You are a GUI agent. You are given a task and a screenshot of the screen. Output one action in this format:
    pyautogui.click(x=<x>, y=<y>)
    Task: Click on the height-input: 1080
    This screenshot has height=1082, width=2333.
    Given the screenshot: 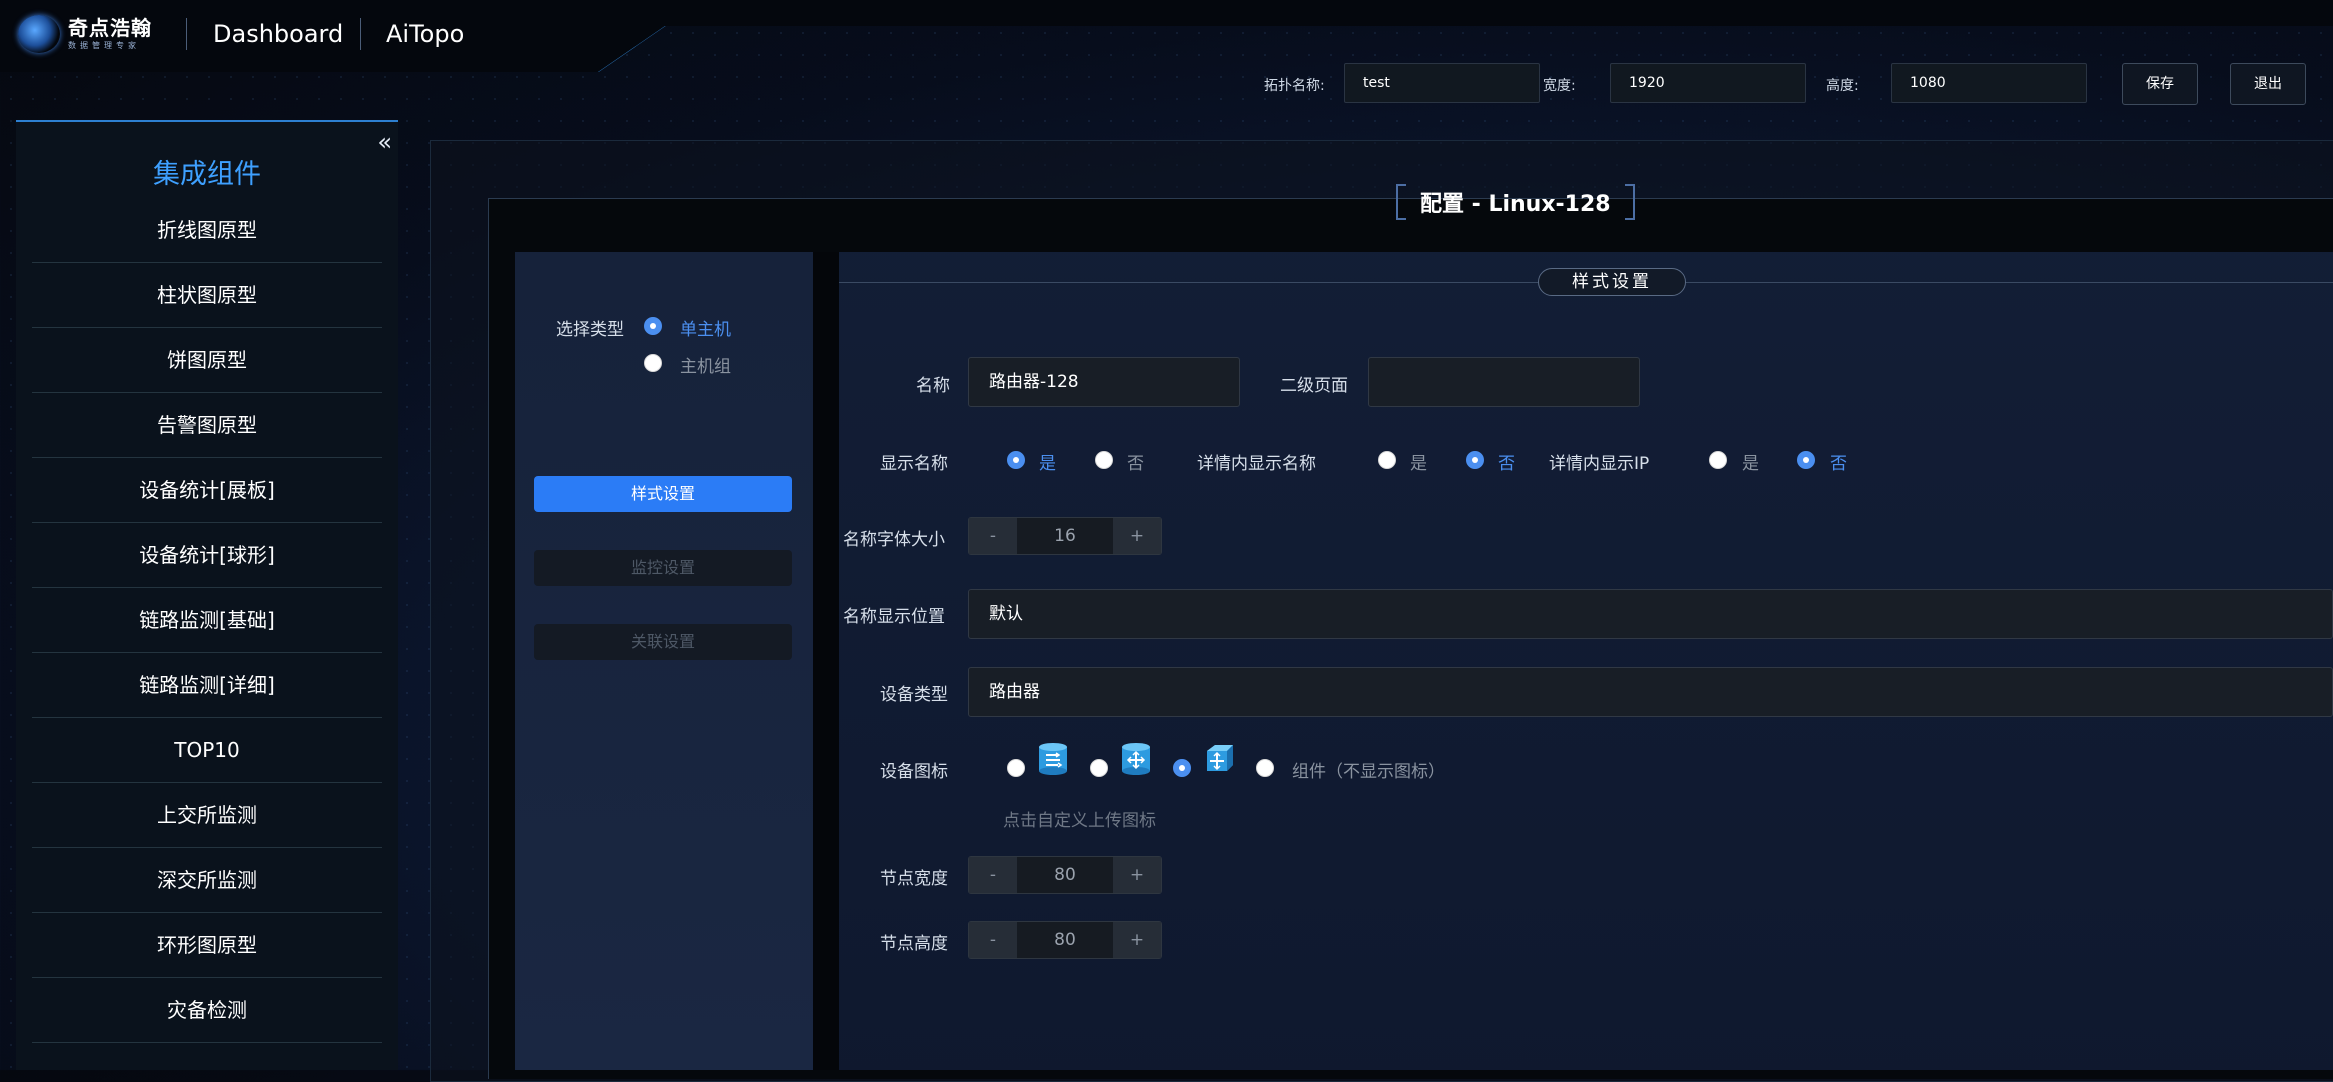 What is the action you would take?
    pyautogui.click(x=1989, y=83)
    